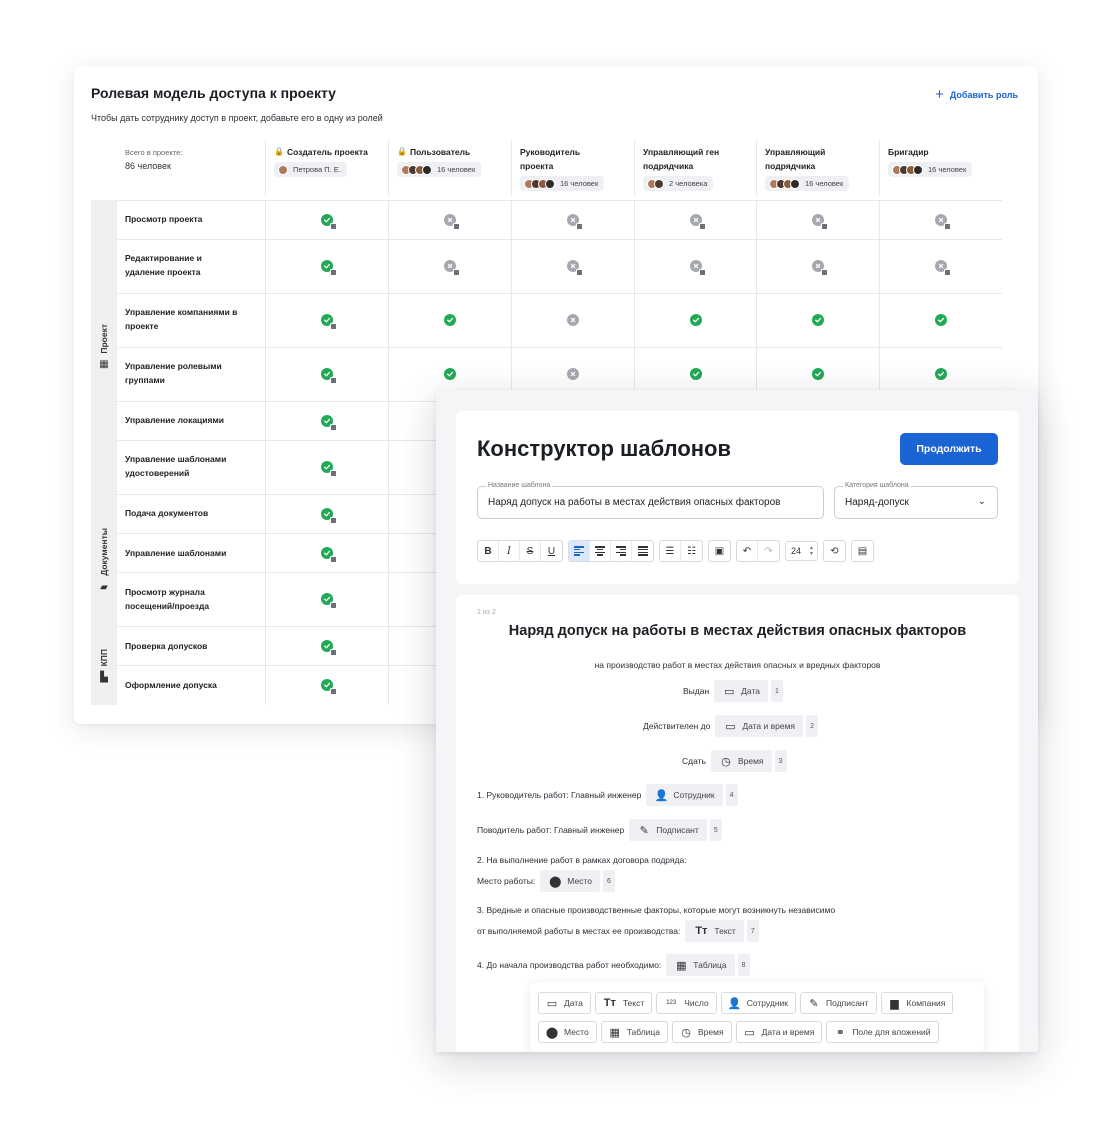 The image size is (1118, 1140). What do you see at coordinates (678, 183) in the screenshot?
I see `role-members-chip: 2 человека` at bounding box center [678, 183].